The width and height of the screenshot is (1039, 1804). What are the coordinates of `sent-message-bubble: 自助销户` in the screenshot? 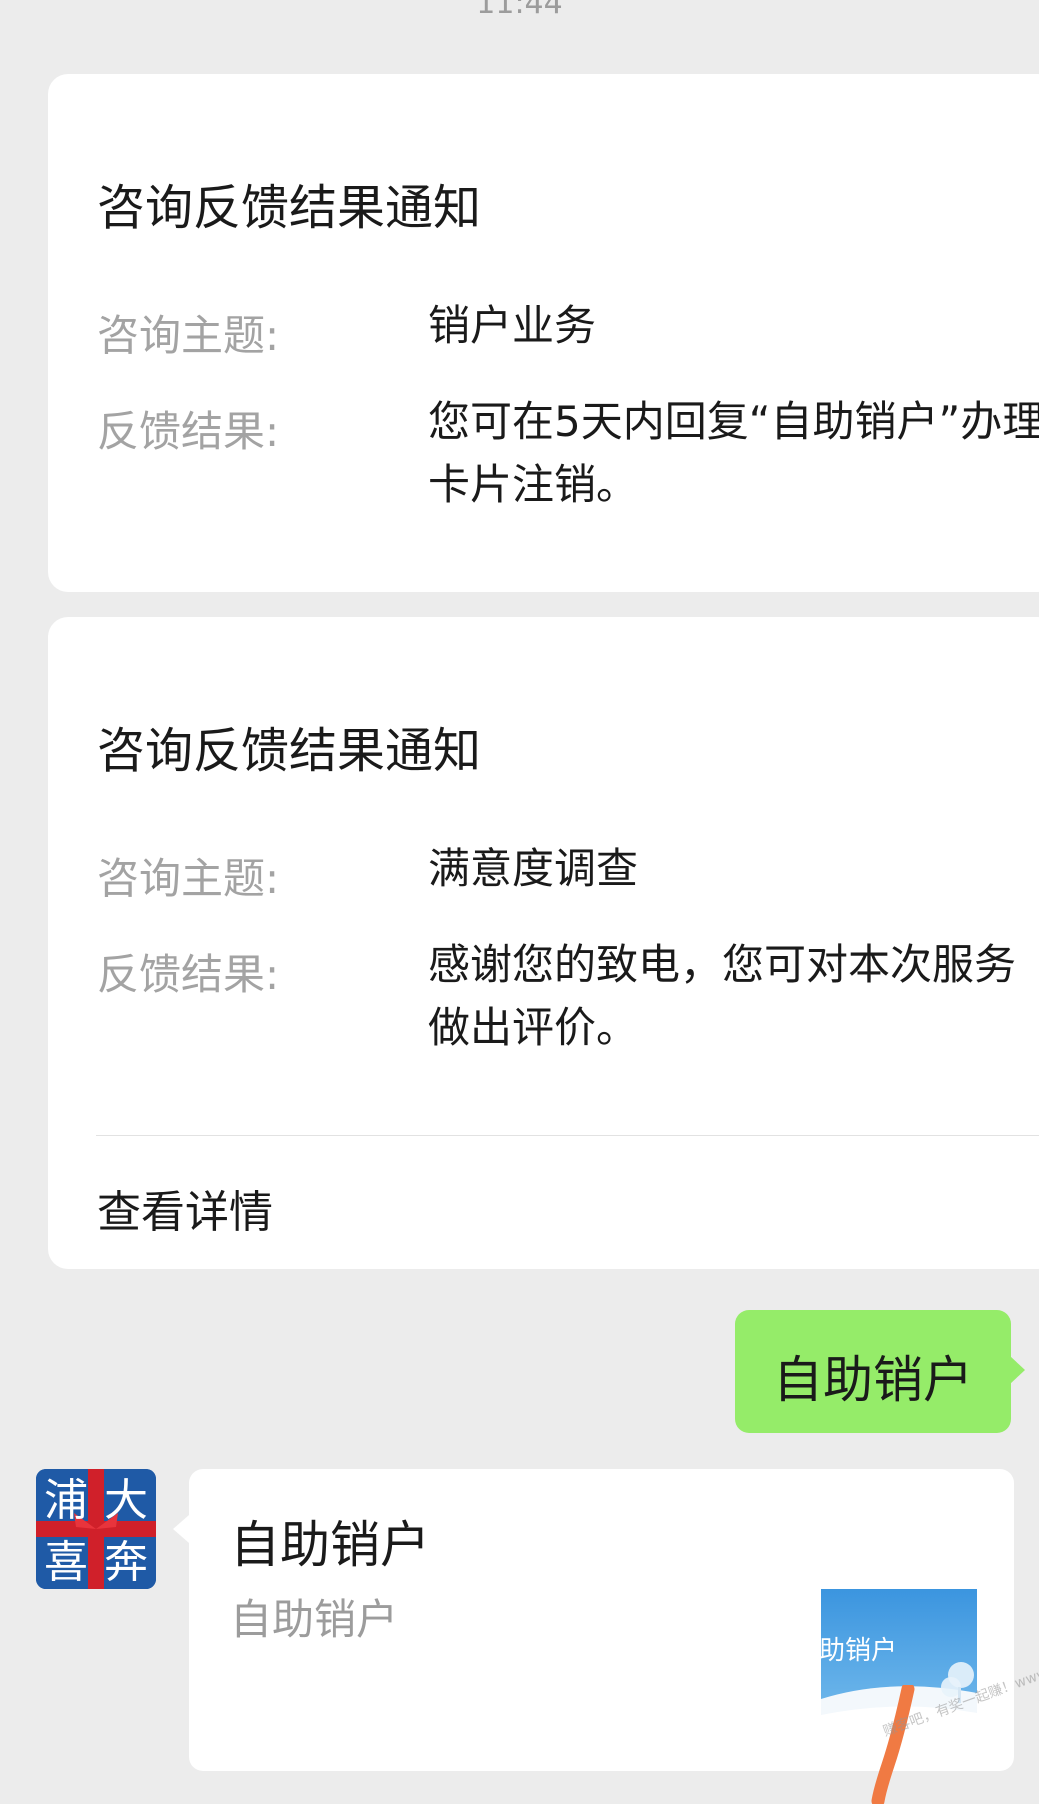 It's located at (880, 1371).